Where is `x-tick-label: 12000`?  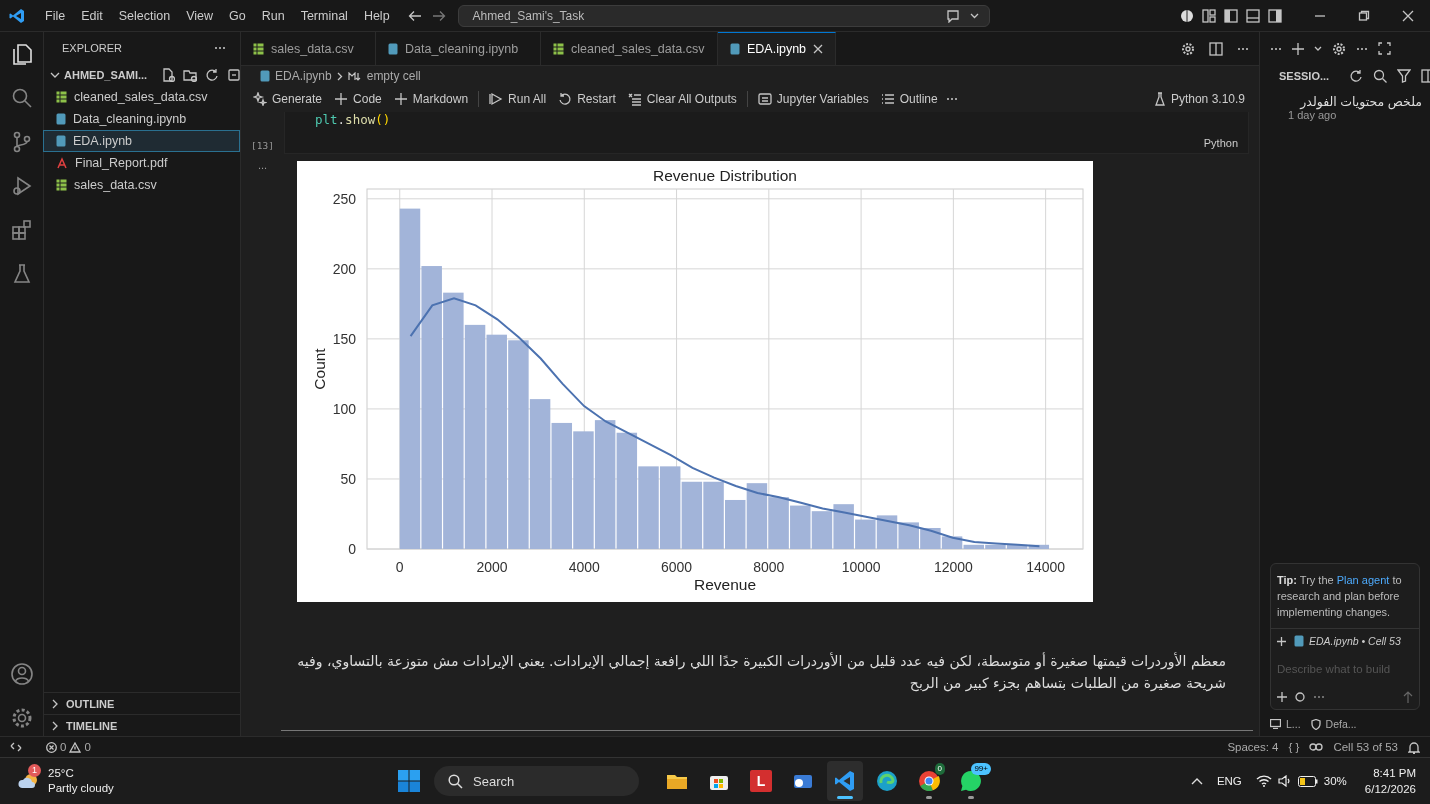 x-tick-label: 12000 is located at coordinates (953, 567).